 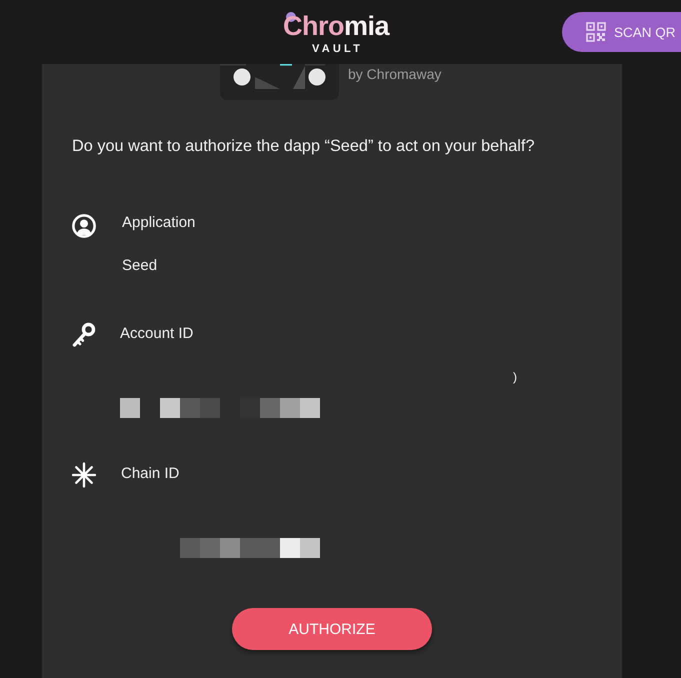 I want to click on authorization-question: Do you want to authorize the dapp “Seed” to act on your behalf?, so click(x=303, y=146).